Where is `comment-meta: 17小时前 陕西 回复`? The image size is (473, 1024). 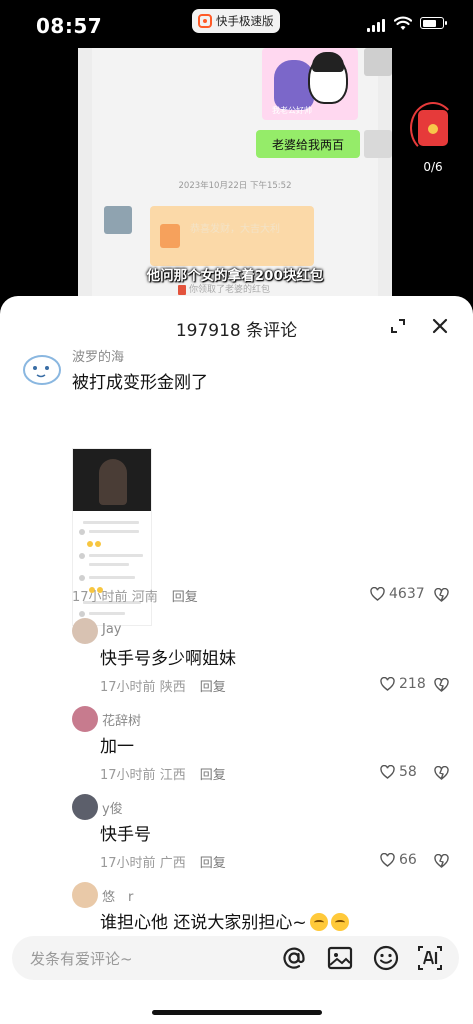
comment-meta: 17小时前 陕西 回复 is located at coordinates (163, 685).